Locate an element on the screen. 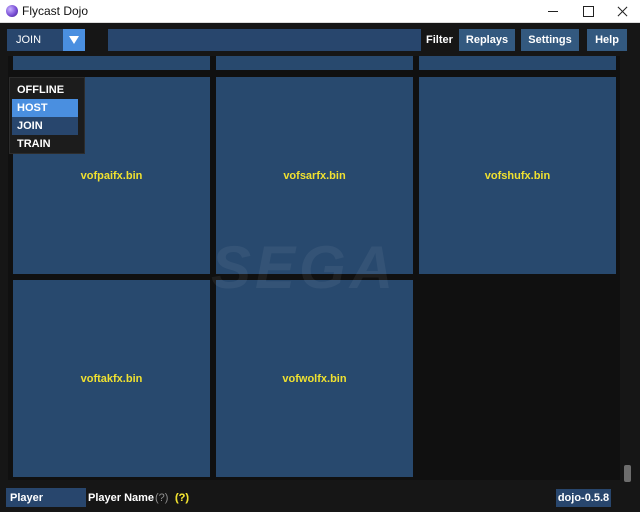 The width and height of the screenshot is (640, 512). game-tile: vofwolfx.bin is located at coordinates (314, 378).